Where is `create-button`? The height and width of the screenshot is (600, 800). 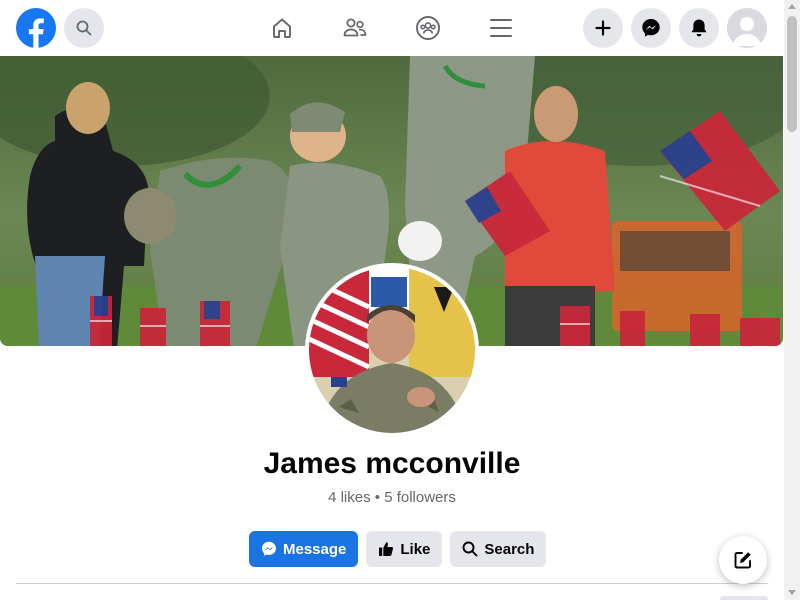 create-button is located at coordinates (603, 28).